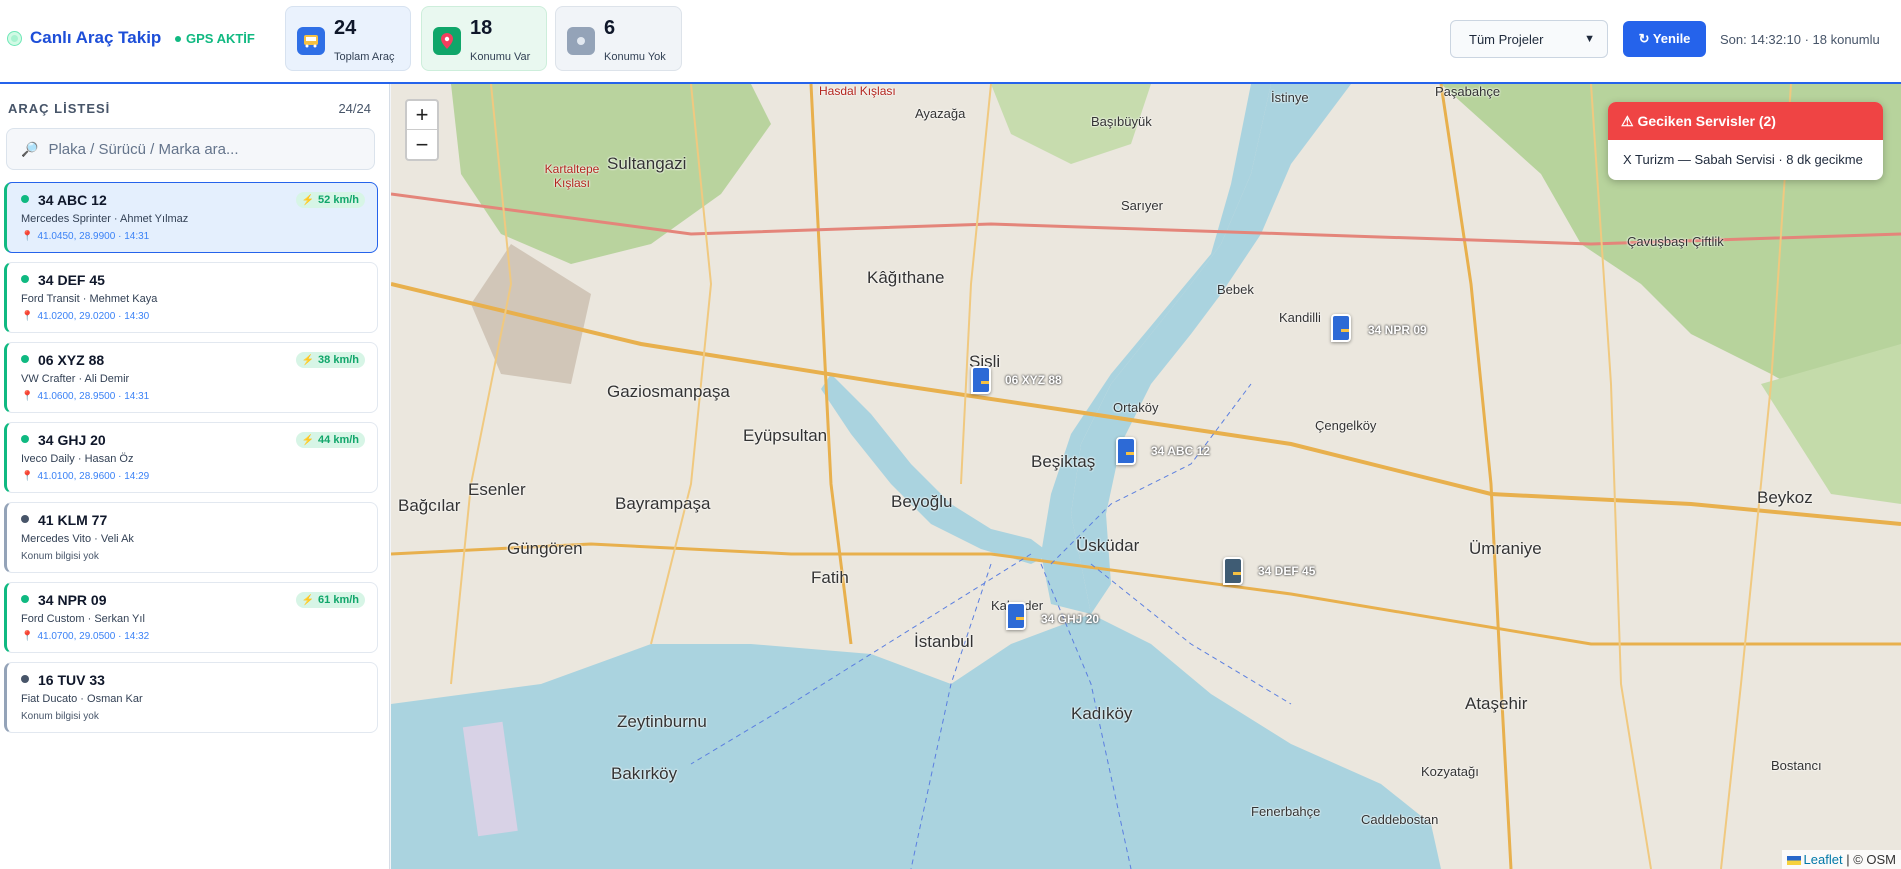  I want to click on speed-value: 61 km/h, so click(338, 600).